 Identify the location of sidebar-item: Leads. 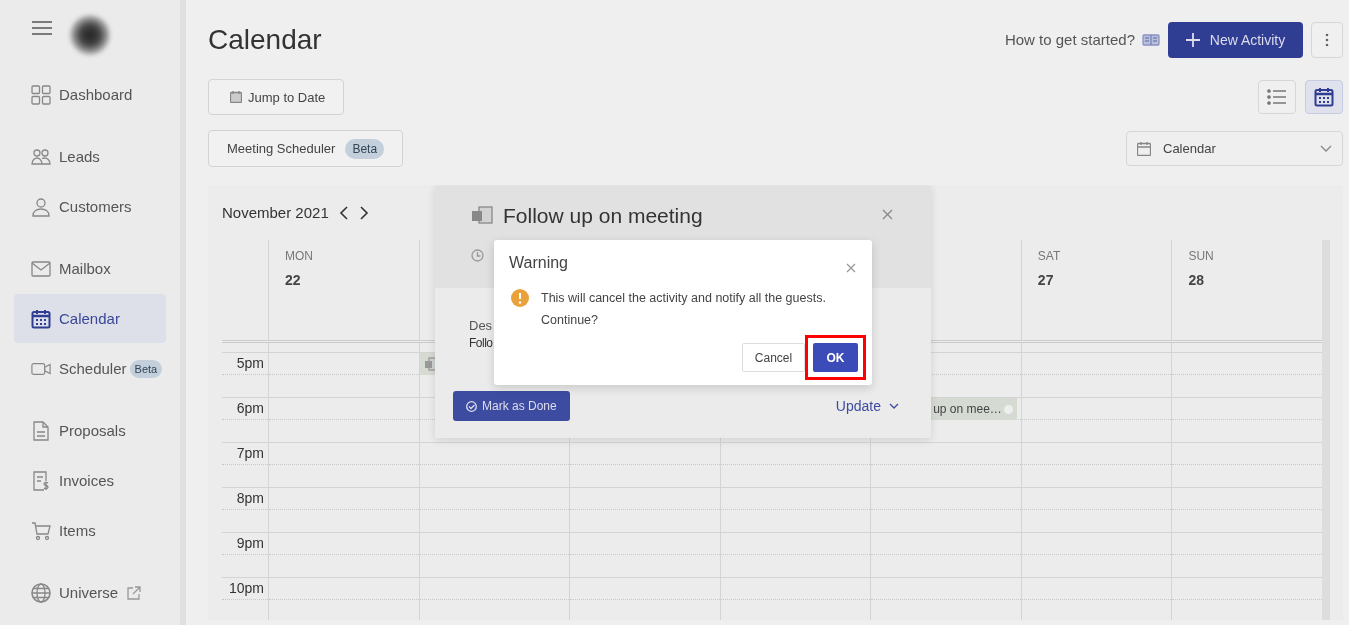
(90, 156).